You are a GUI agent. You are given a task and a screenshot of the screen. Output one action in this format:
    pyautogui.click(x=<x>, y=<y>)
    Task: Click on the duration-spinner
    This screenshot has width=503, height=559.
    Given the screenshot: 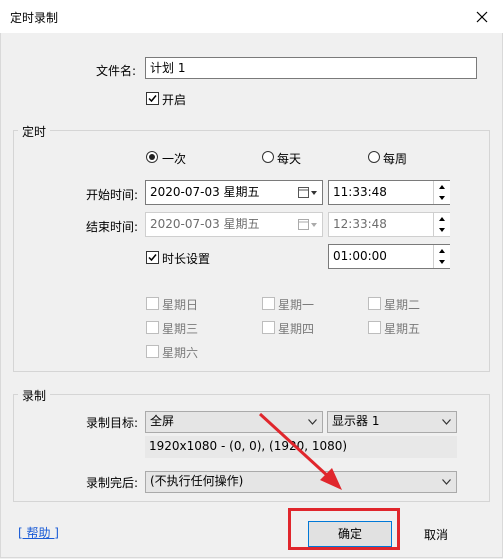 What is the action you would take?
    pyautogui.click(x=441, y=256)
    